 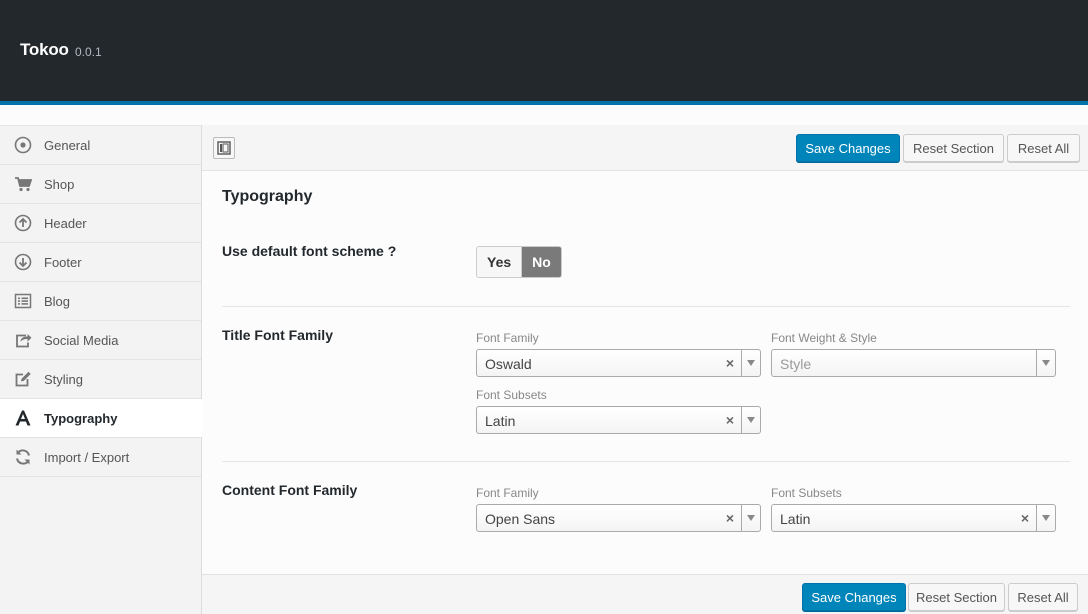 I want to click on toggle-yes-button: Yes, so click(x=500, y=262).